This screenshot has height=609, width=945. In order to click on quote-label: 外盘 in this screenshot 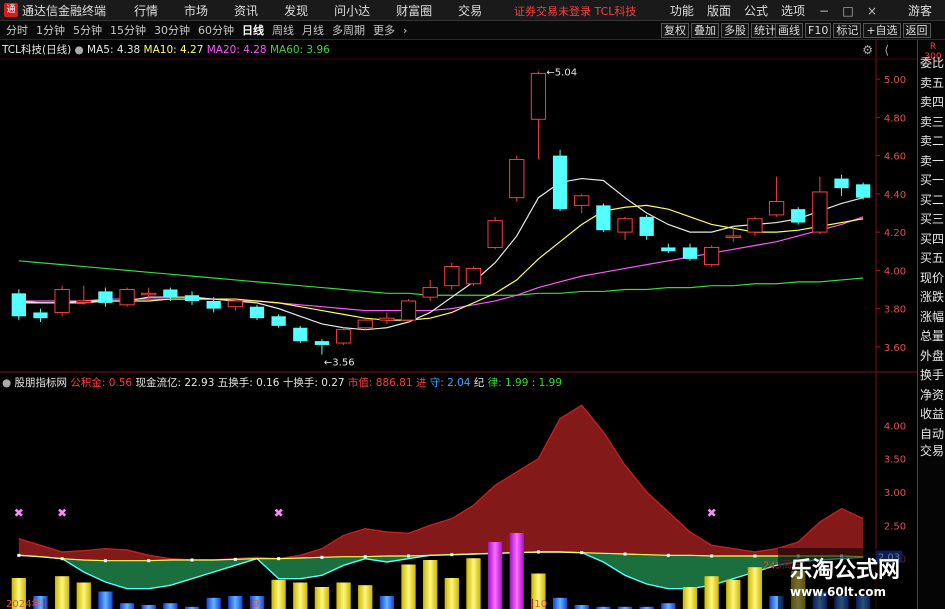, I will do `click(932, 355)`.